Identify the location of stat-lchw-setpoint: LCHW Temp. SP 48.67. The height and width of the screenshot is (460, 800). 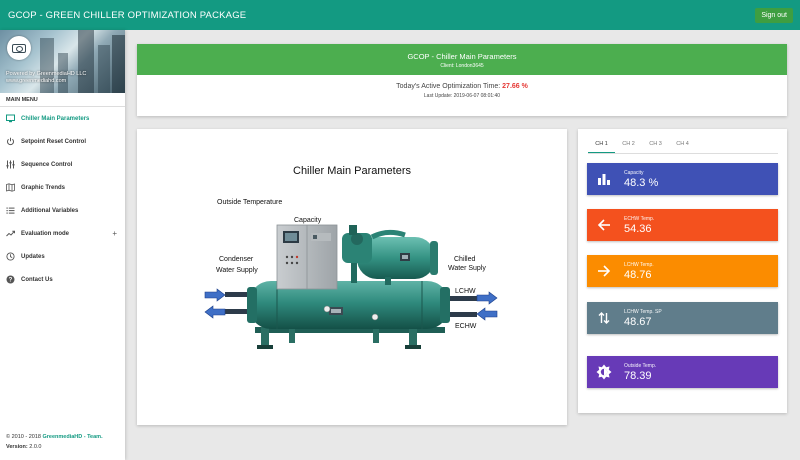
(682, 318).